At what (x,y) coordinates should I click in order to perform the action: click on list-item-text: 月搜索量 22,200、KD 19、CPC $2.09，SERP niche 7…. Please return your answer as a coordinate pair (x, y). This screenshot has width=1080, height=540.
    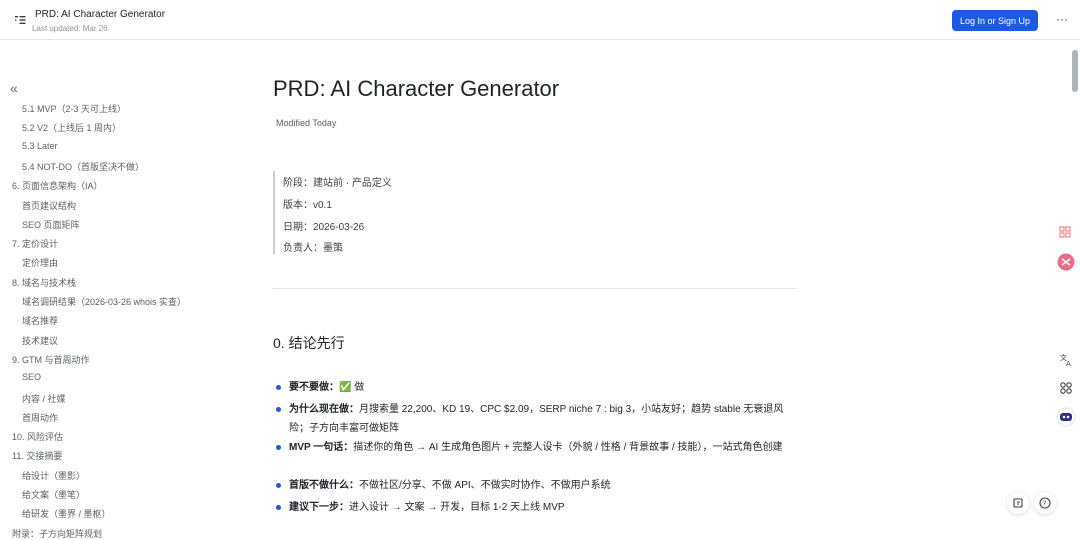
    Looking at the image, I should click on (536, 419).